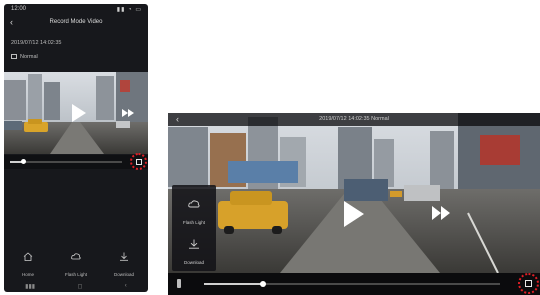 The image size is (540, 295). What do you see at coordinates (29, 57) in the screenshot?
I see `recording-mode-label: Normal` at bounding box center [29, 57].